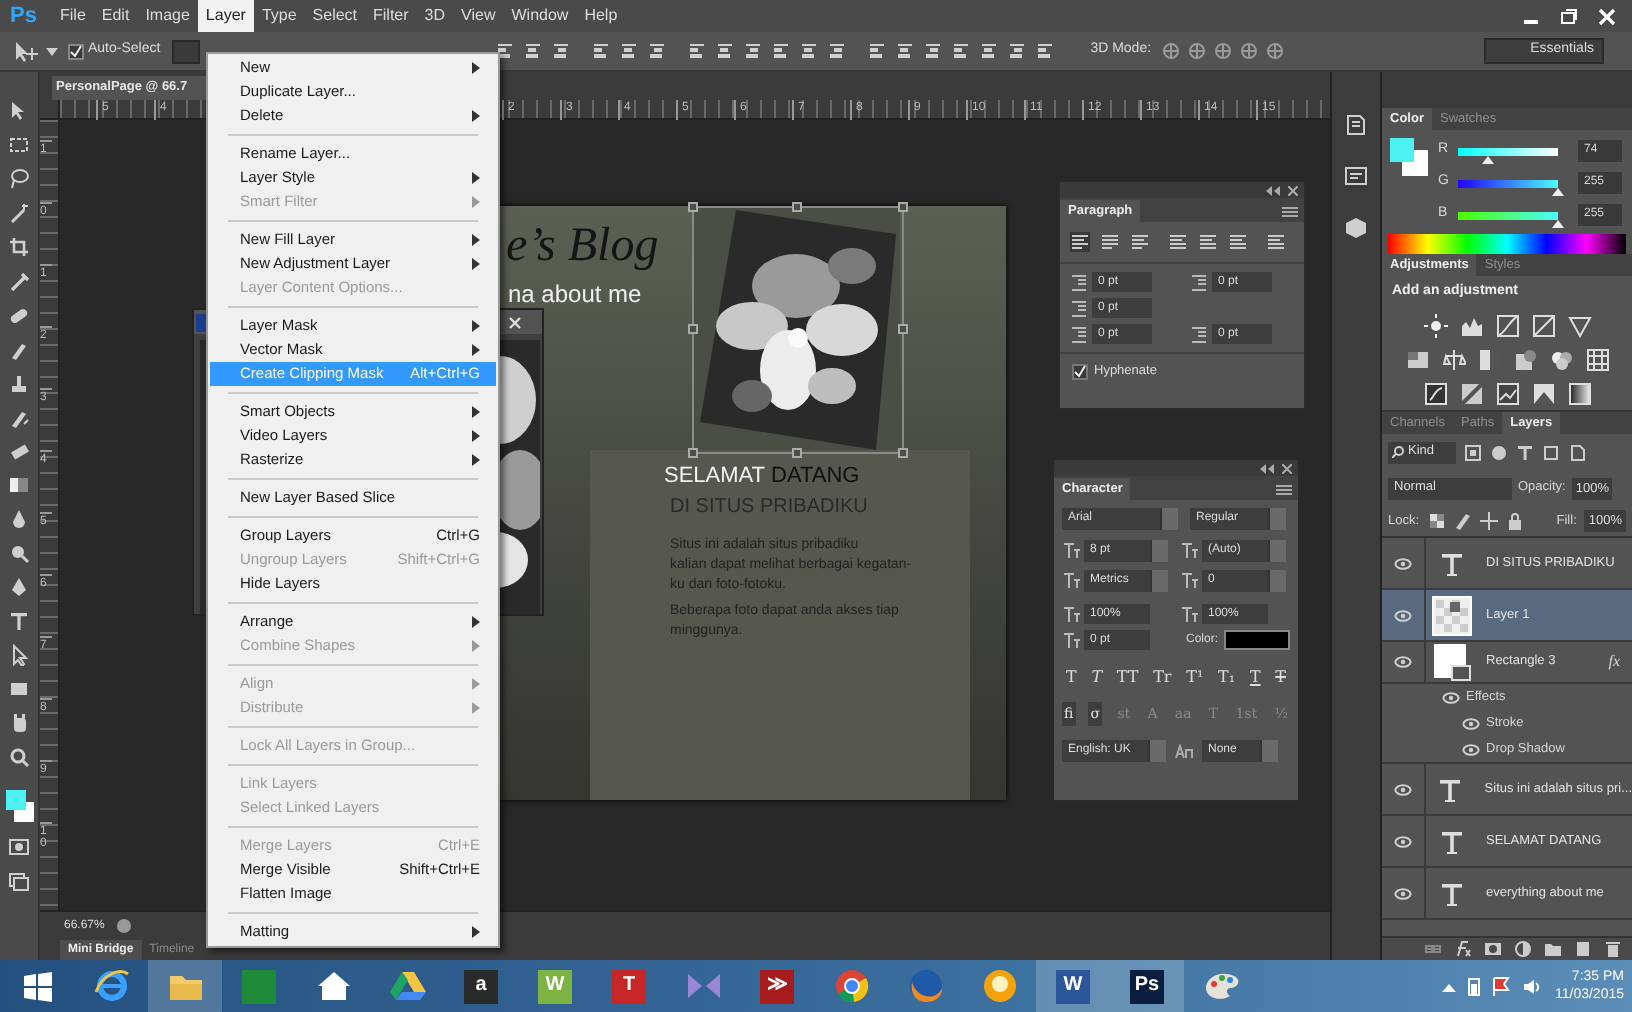 This screenshot has height=1012, width=1632. I want to click on menu-item: View, so click(478, 16).